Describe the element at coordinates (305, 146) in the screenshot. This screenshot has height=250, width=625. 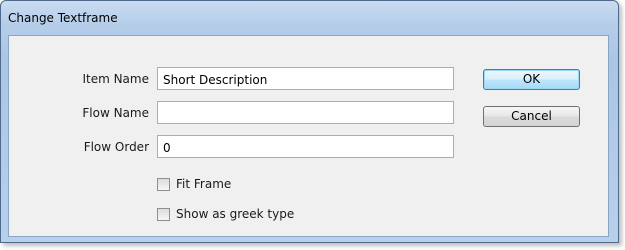
I see `flow-order-input` at that location.